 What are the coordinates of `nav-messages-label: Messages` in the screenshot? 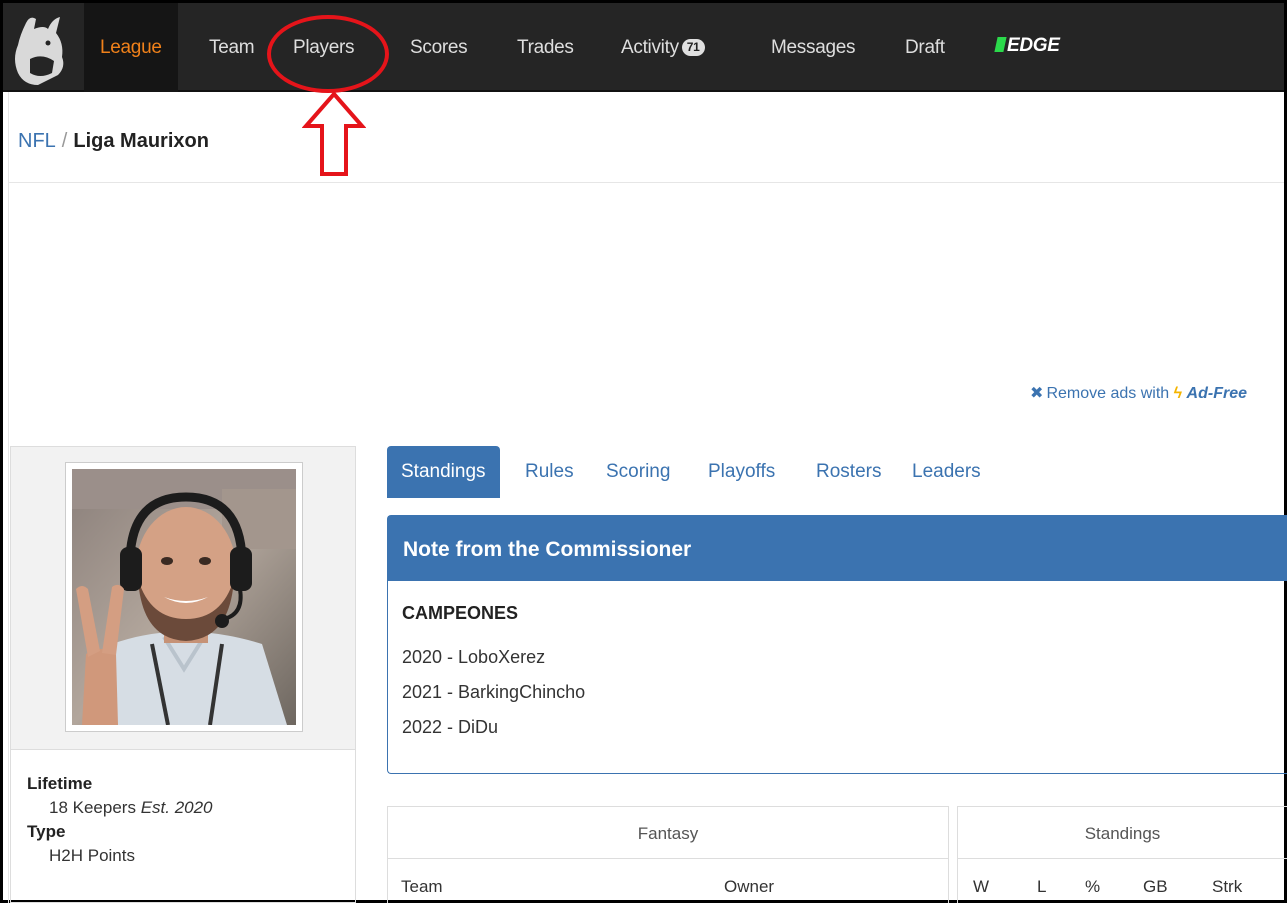 It's located at (813, 47).